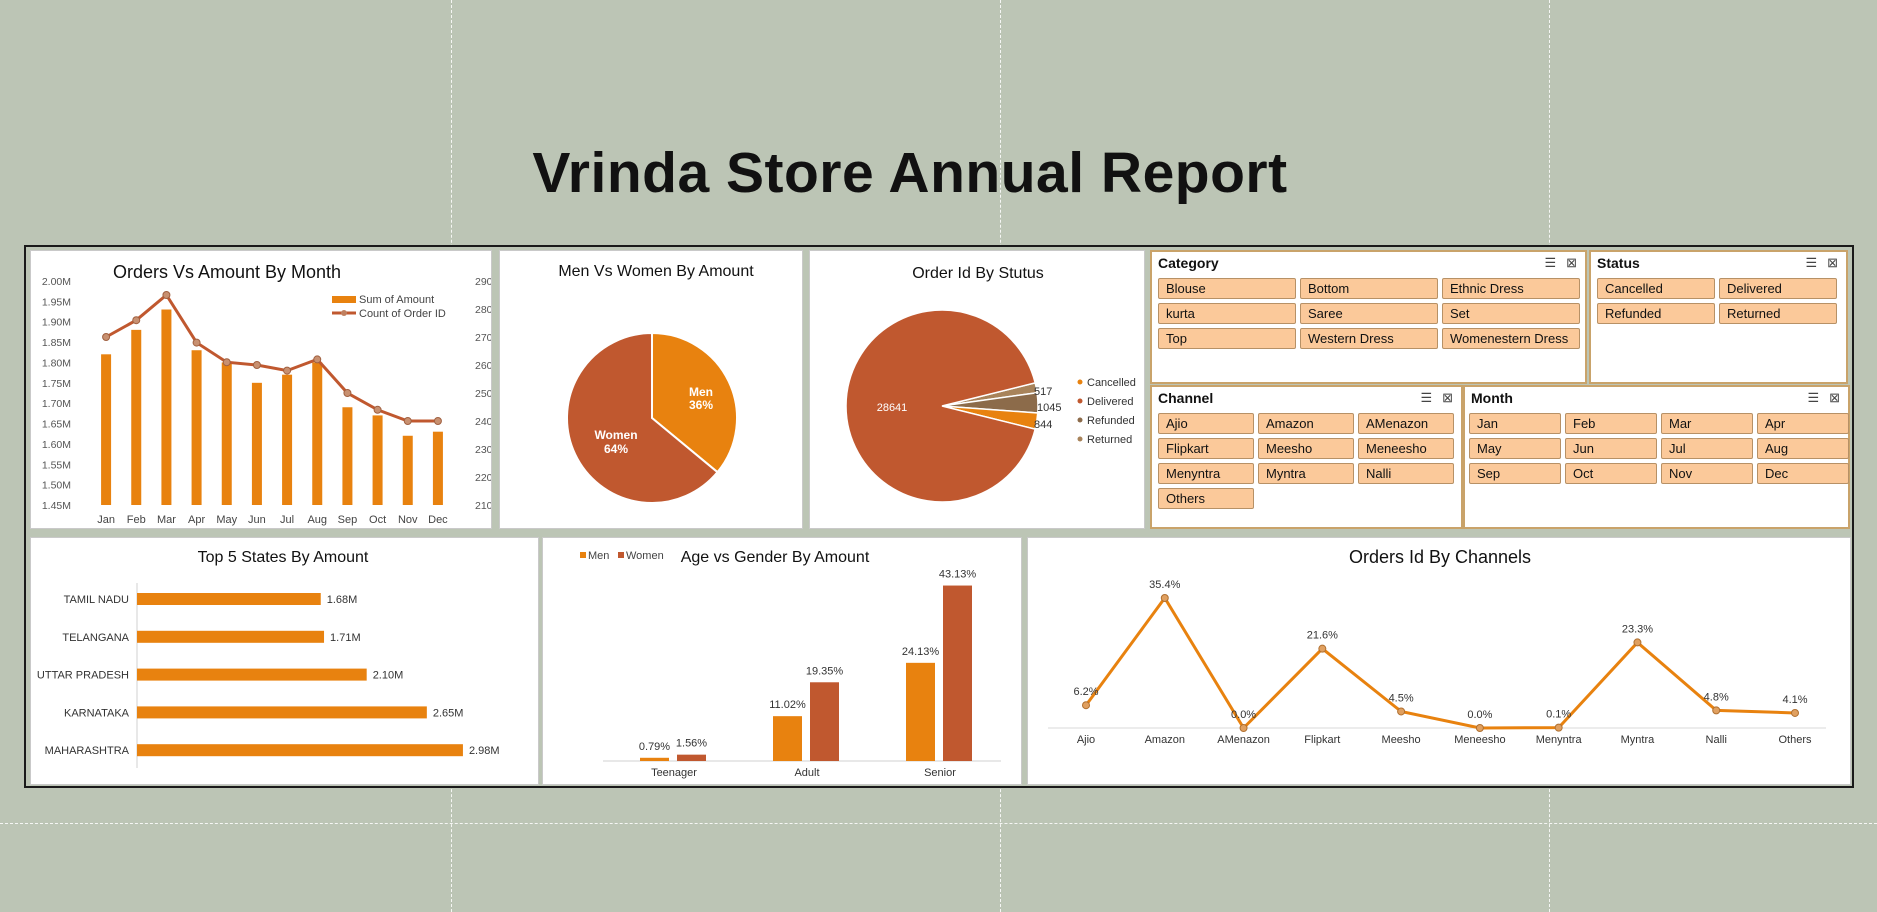  What do you see at coordinates (1227, 288) in the screenshot?
I see `slicer-item-blouse: Blouse` at bounding box center [1227, 288].